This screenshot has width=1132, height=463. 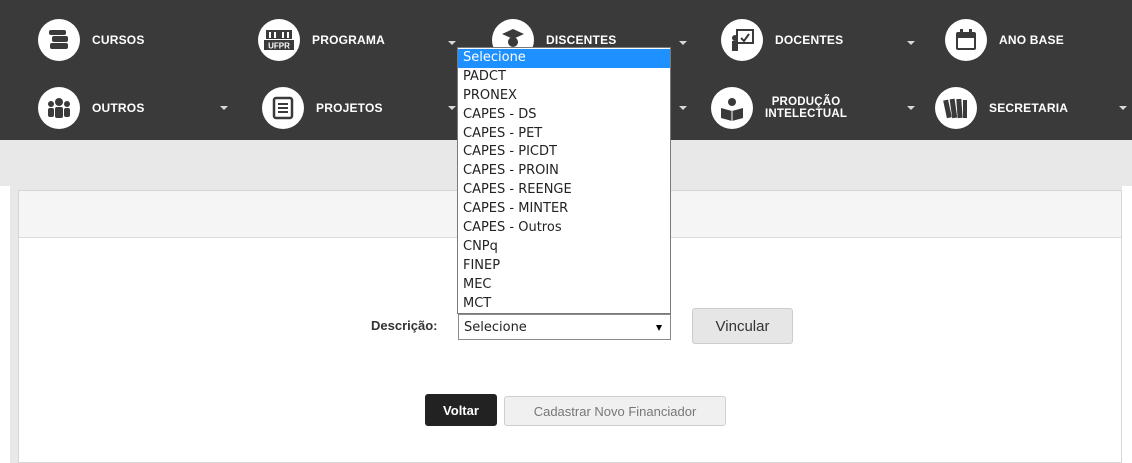 I want to click on dropdown-option: PADCT, so click(x=564, y=77).